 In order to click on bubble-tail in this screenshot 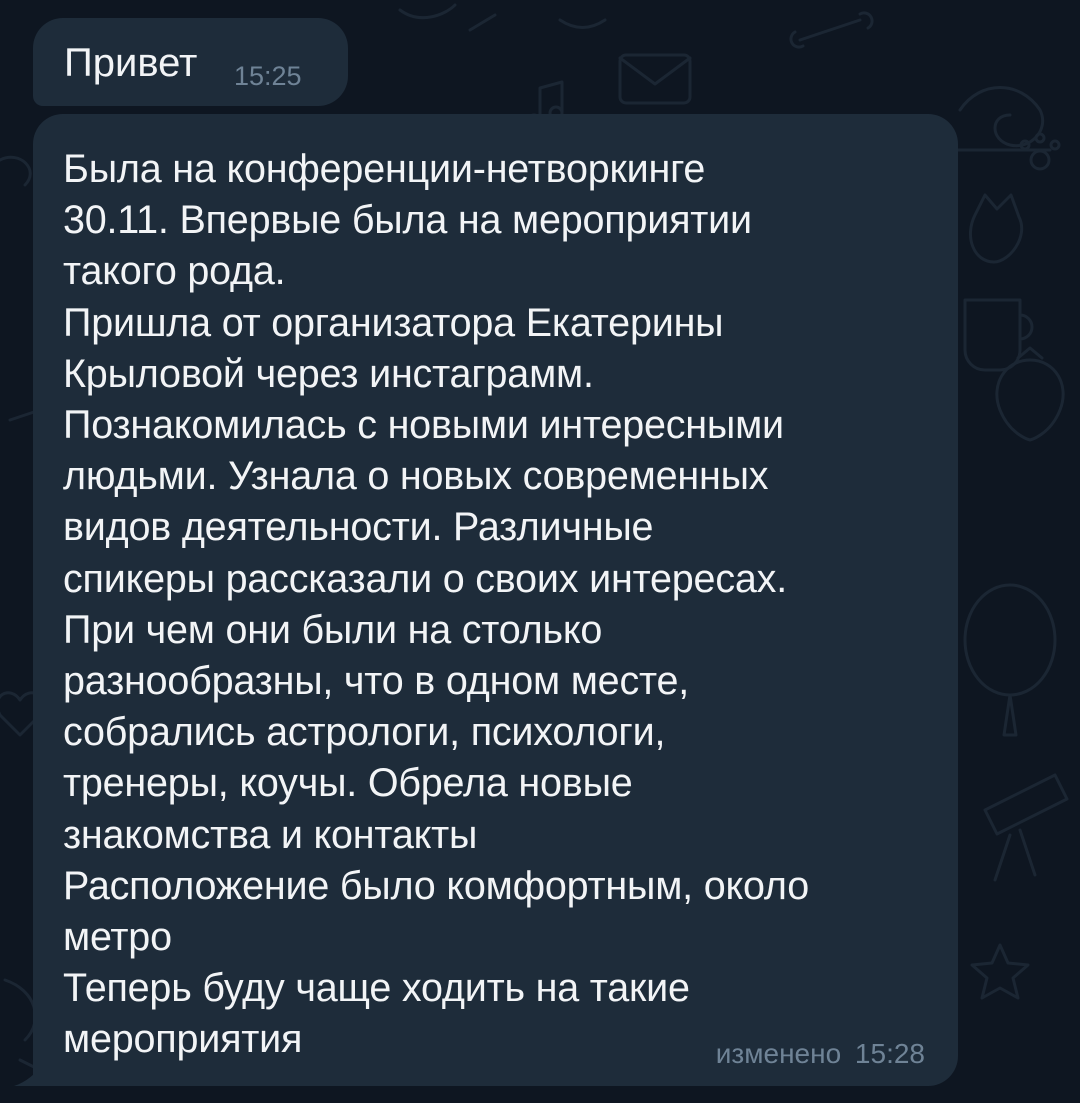, I will do `click(29, 1074)`.